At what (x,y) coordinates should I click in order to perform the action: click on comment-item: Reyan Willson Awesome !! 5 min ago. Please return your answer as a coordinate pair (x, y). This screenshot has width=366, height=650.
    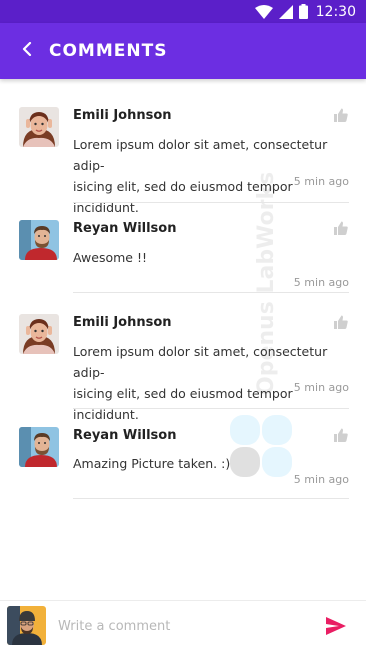
    Looking at the image, I should click on (183, 265).